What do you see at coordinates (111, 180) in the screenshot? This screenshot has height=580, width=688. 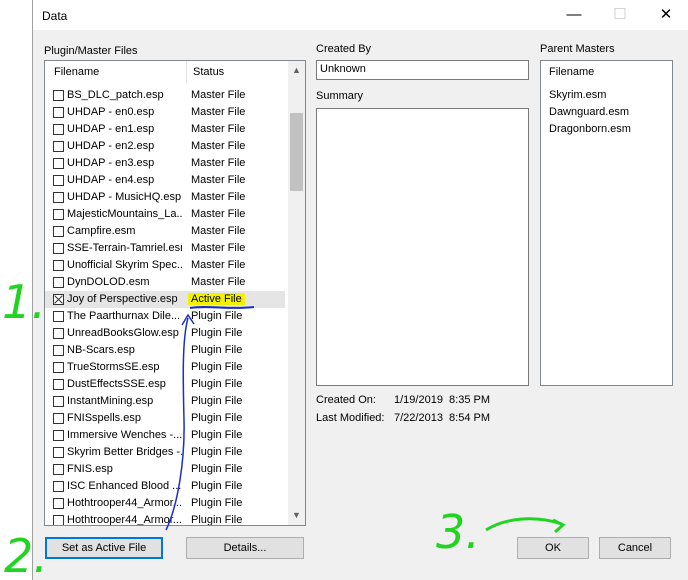 I see `plugin-filename: UHDAP - en4.esp` at bounding box center [111, 180].